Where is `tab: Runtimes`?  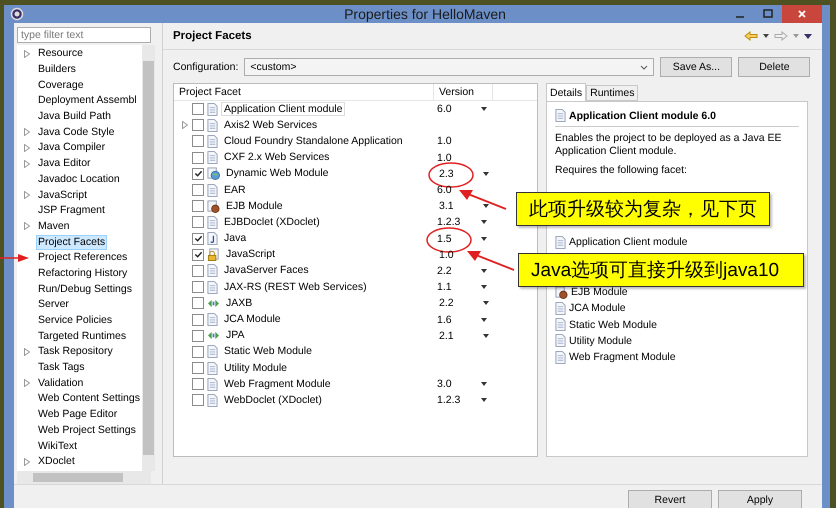 tab: Runtimes is located at coordinates (612, 93).